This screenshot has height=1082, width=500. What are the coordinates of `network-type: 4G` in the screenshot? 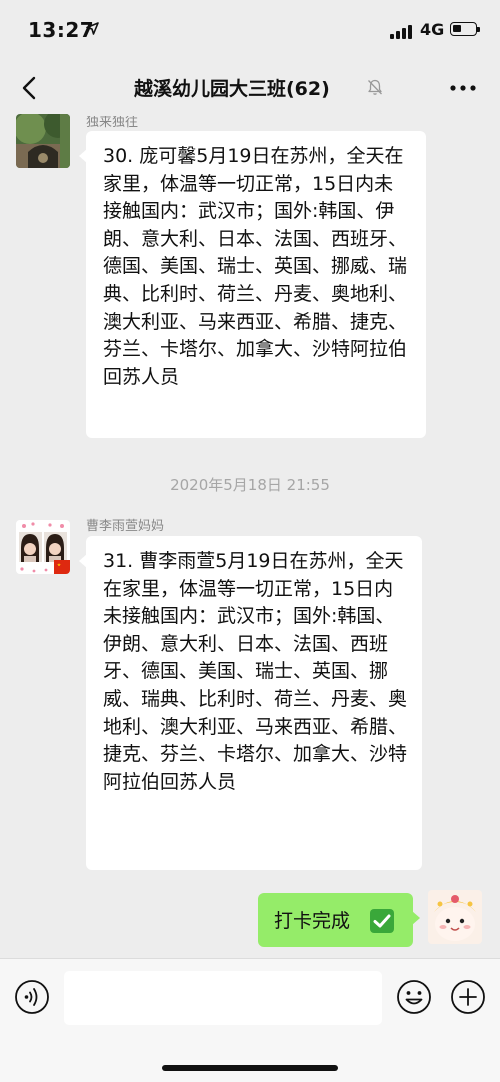 It's located at (432, 29).